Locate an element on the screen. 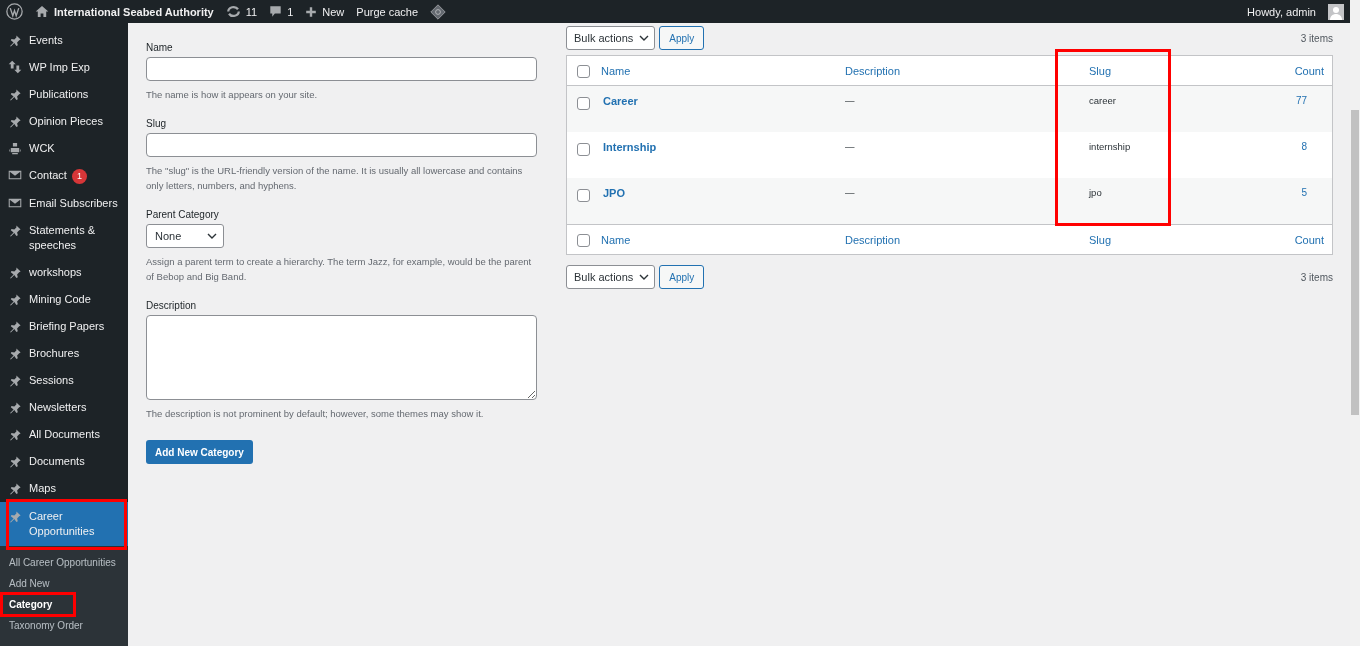  menu-label: WP Imp Exp is located at coordinates (59, 67).